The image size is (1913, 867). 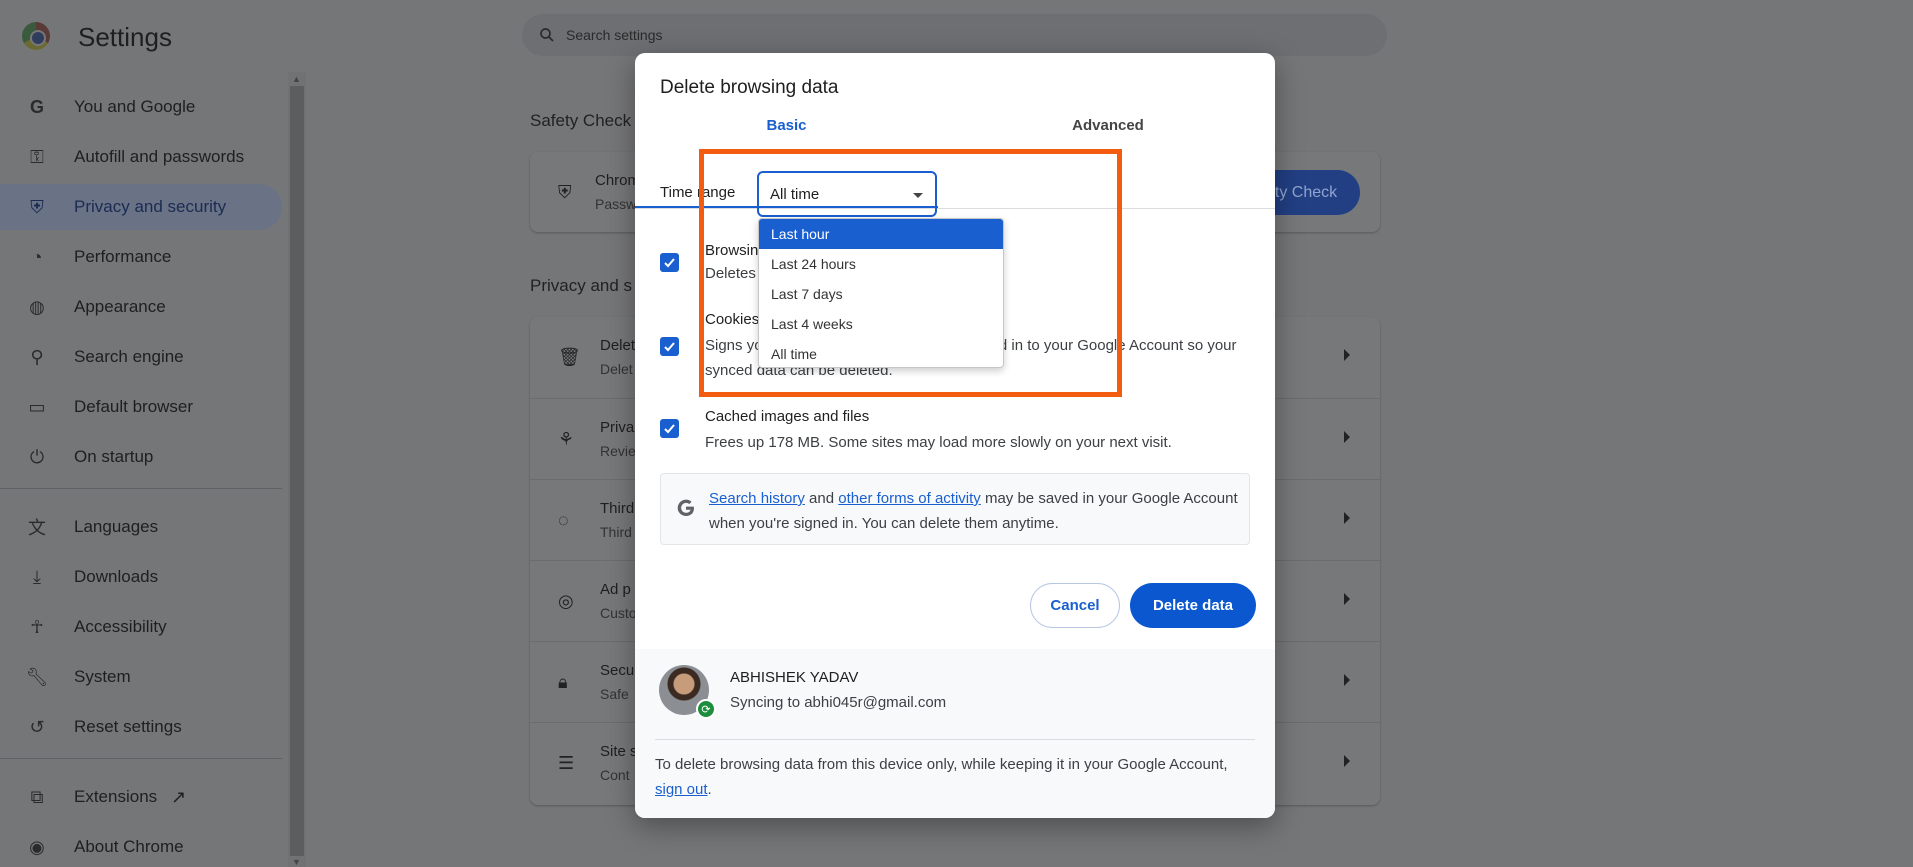 I want to click on scrollbar-thumb, so click(x=297, y=471).